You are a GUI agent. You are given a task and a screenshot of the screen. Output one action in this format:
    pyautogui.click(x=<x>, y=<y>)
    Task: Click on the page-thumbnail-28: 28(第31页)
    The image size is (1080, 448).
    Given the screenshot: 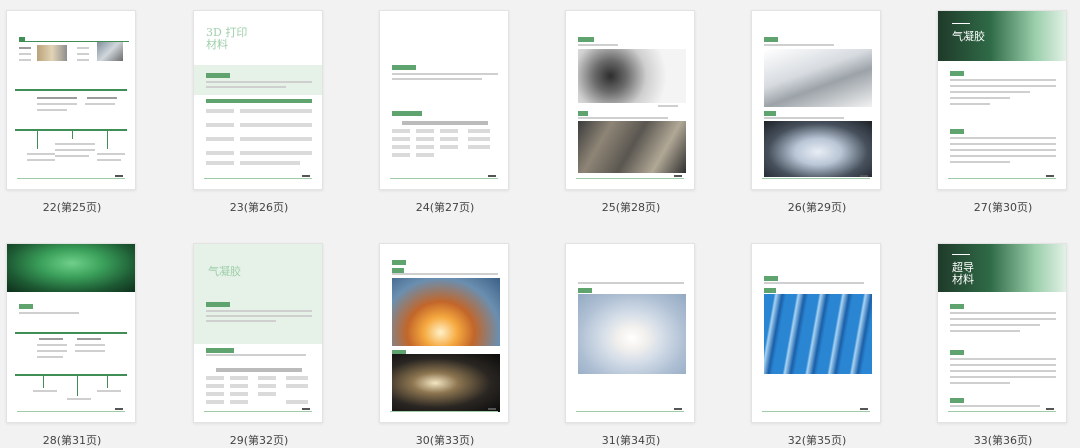 What is the action you would take?
    pyautogui.click(x=72, y=345)
    